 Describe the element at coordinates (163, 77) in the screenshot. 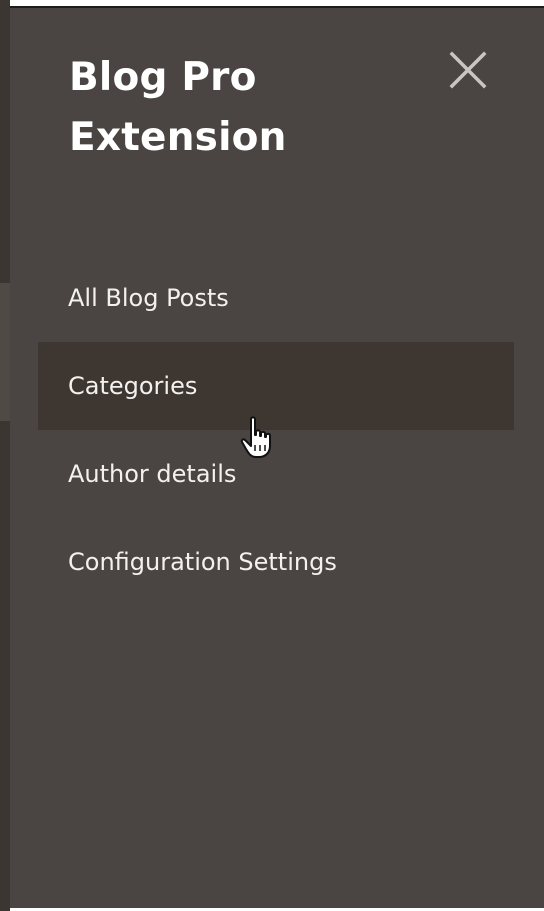

I see `panel-title-line-1: Blog Pro` at that location.